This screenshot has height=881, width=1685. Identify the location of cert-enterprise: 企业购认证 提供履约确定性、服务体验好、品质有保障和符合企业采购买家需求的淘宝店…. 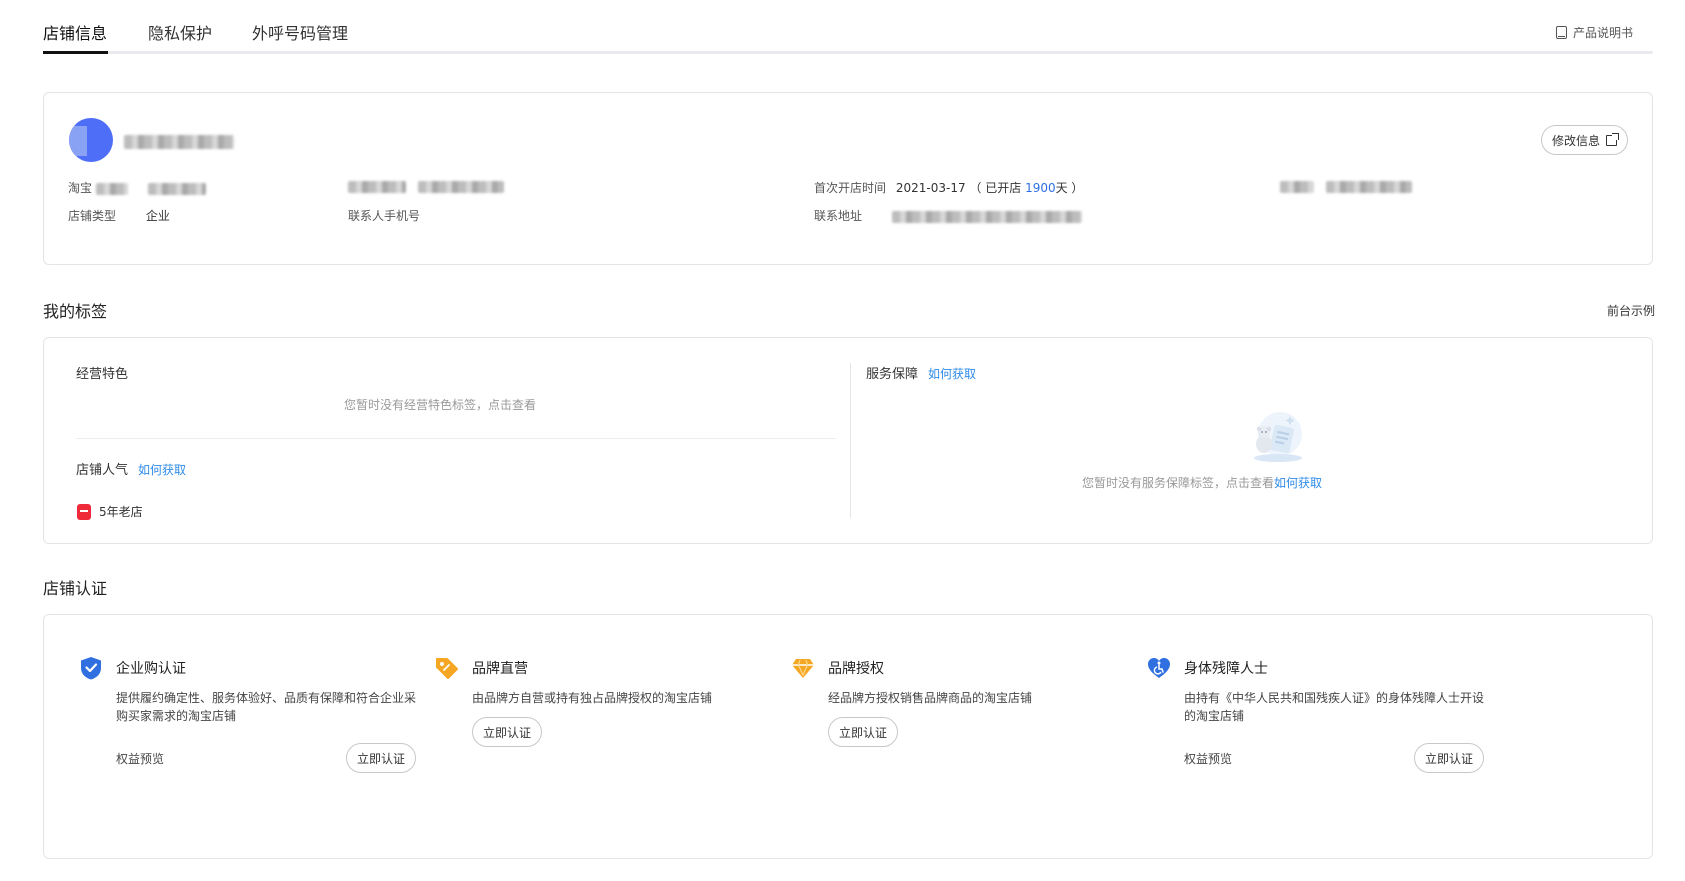
(247, 714).